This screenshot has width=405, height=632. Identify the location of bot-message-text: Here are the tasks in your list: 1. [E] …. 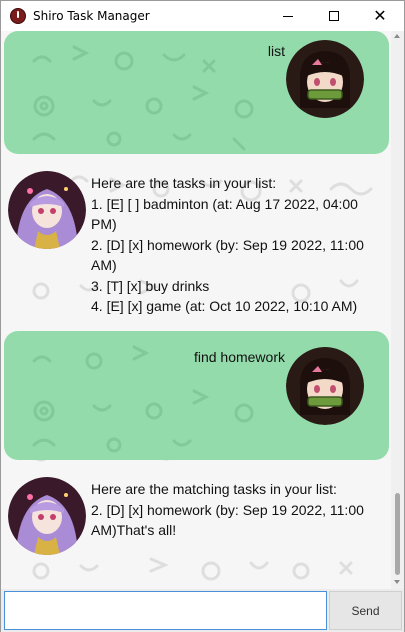
(227, 244).